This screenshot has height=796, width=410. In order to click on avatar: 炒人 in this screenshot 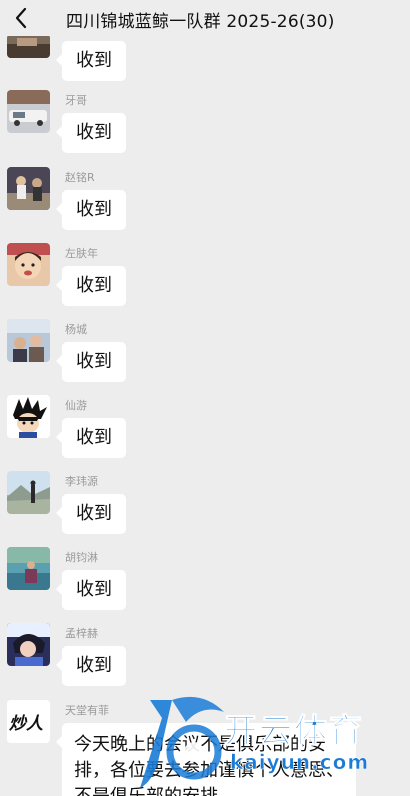, I will do `click(28, 721)`.